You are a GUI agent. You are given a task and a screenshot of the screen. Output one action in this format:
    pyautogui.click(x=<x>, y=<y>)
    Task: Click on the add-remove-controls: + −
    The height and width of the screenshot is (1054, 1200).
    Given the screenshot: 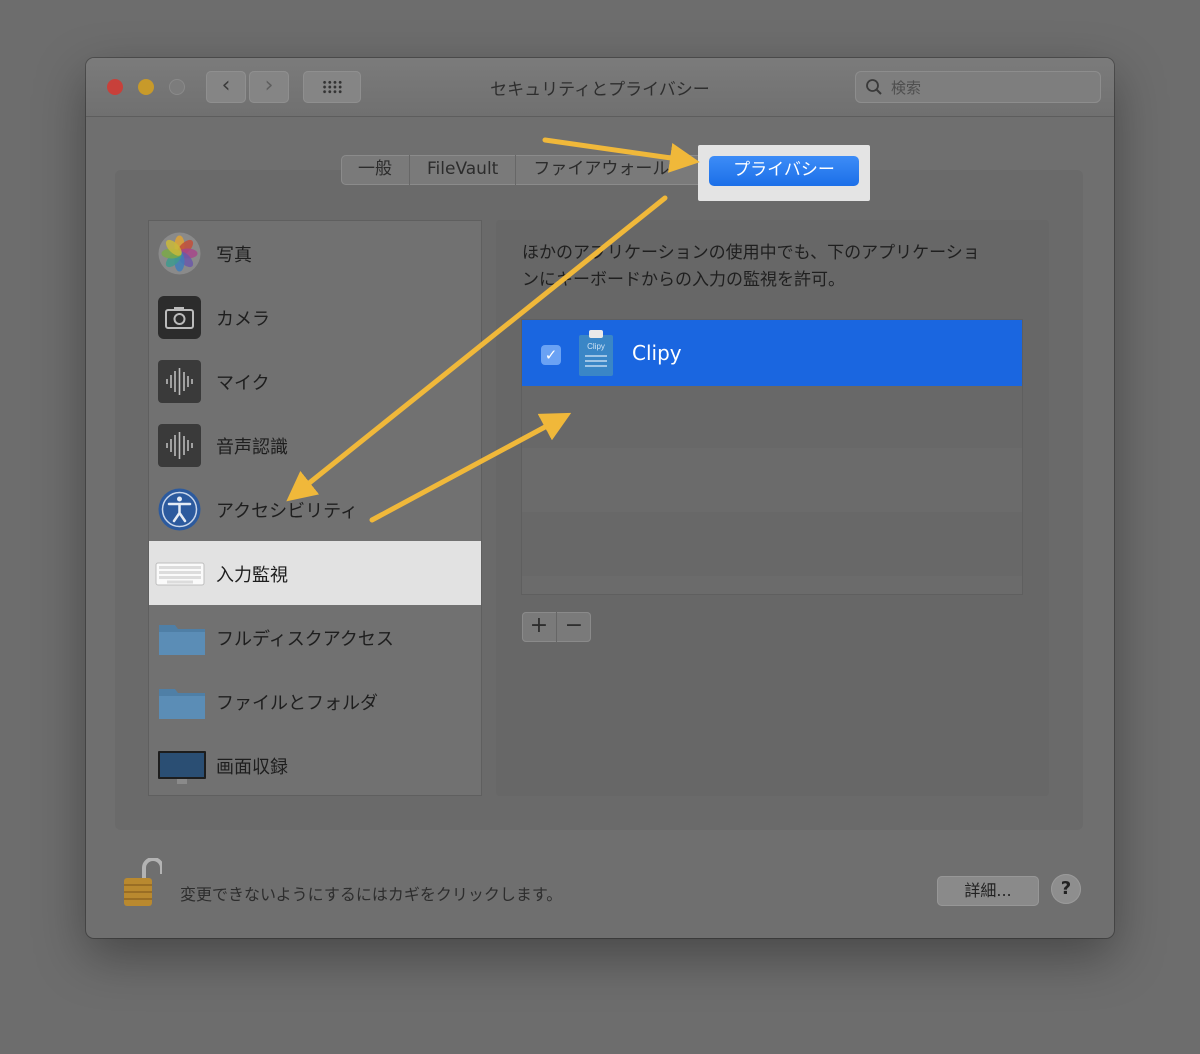 What is the action you would take?
    pyautogui.click(x=556, y=627)
    